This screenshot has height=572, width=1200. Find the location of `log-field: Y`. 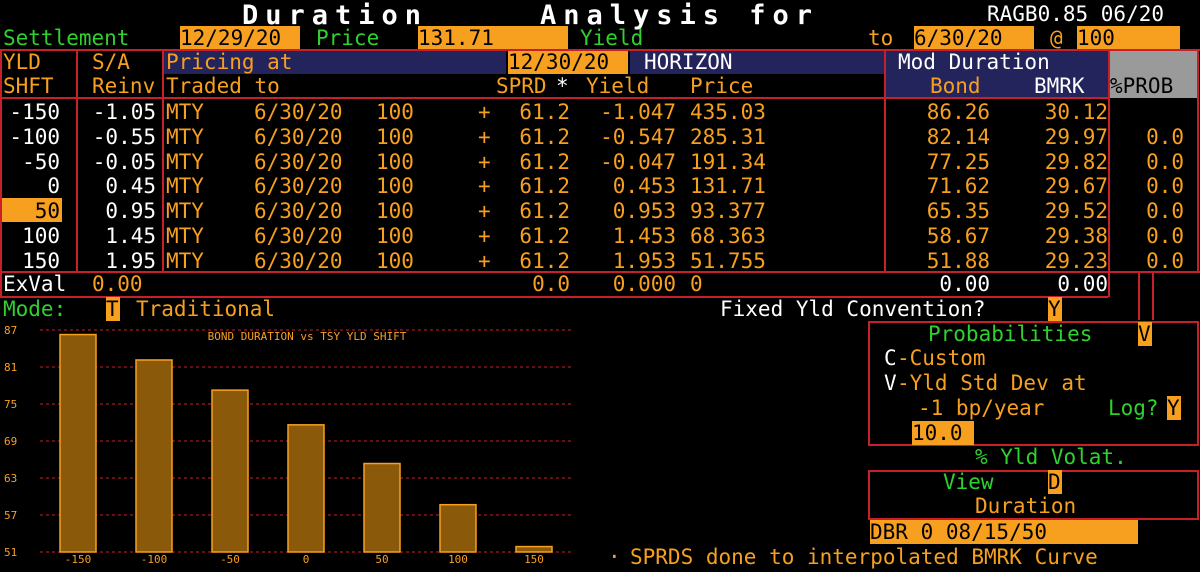

log-field: Y is located at coordinates (1174, 408).